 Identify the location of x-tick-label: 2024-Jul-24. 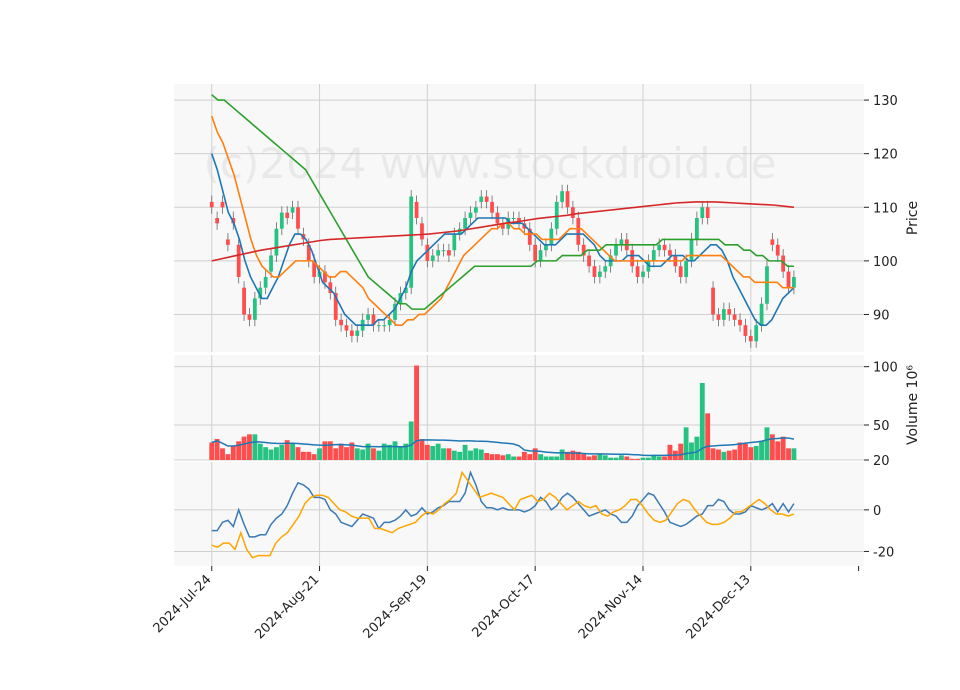
(183, 604).